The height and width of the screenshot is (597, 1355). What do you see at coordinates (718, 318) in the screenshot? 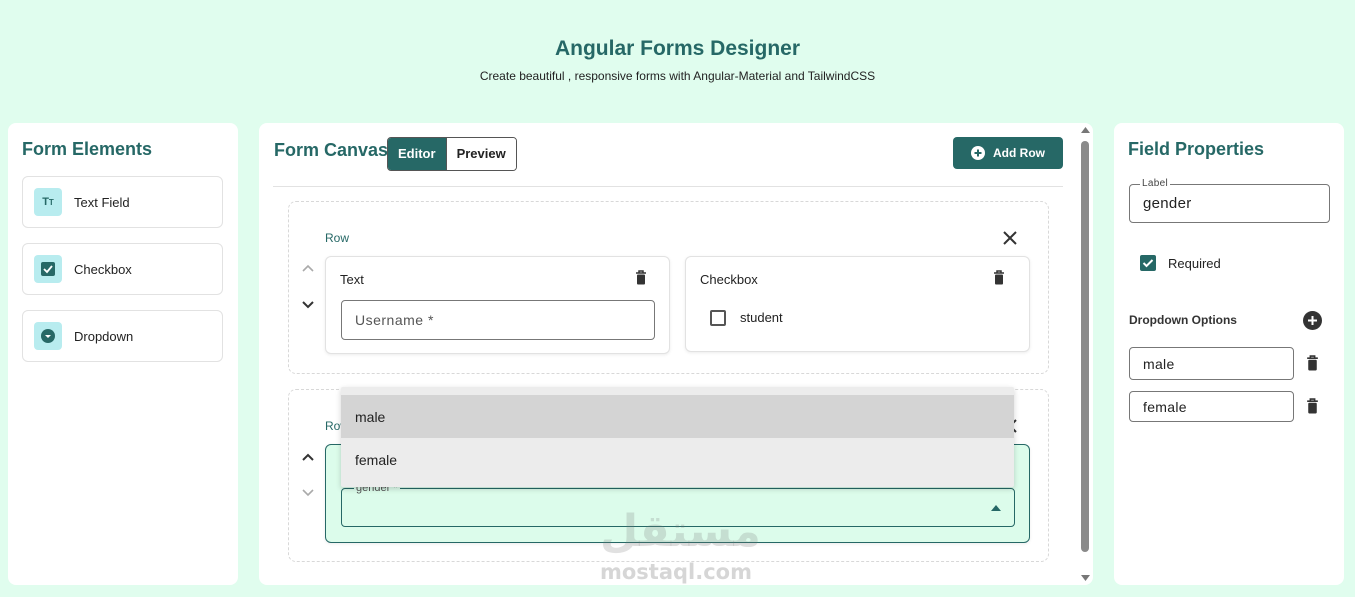
I see `student-checkbox` at bounding box center [718, 318].